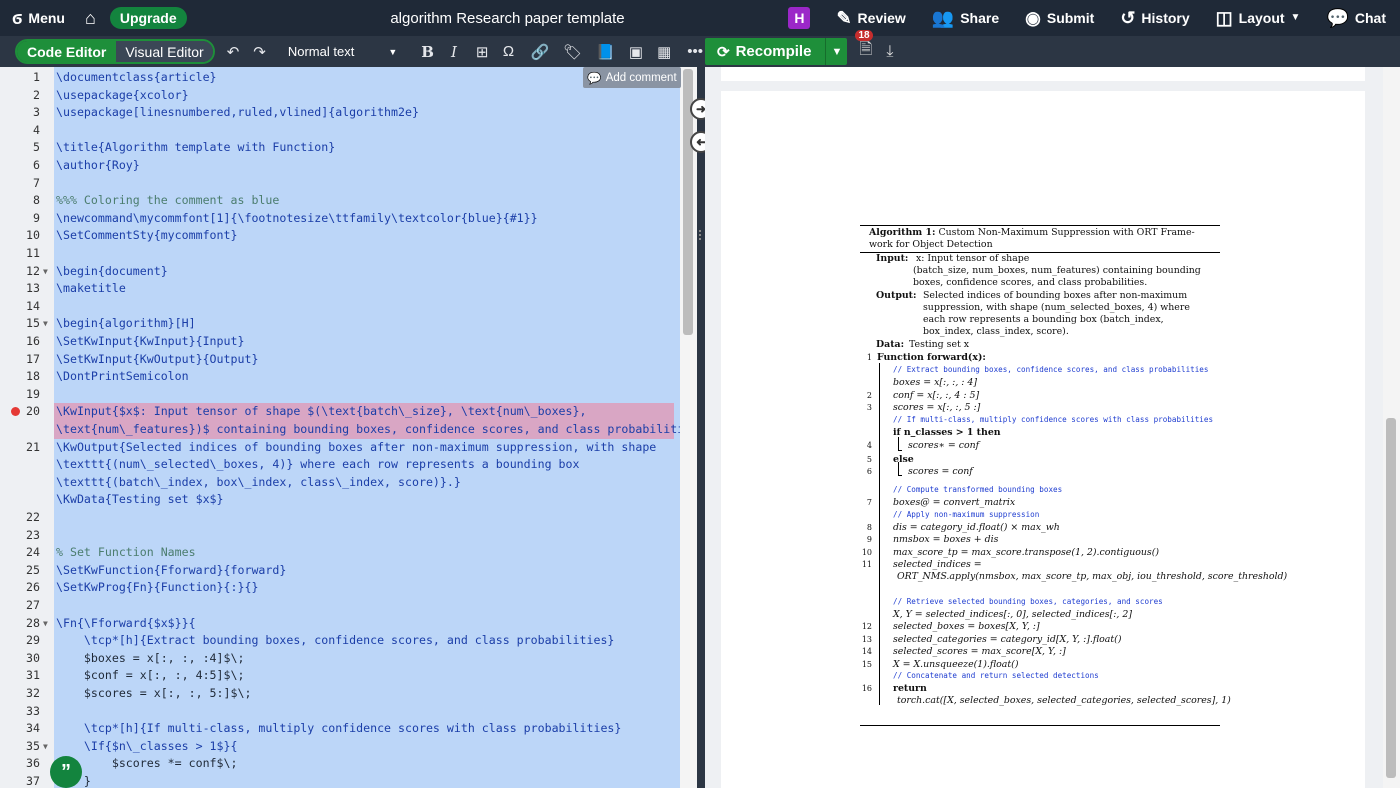 Image resolution: width=1400 pixels, height=788 pixels. I want to click on code-line: 31 $conf = x[:, :, 4:5]$\;, so click(348, 676).